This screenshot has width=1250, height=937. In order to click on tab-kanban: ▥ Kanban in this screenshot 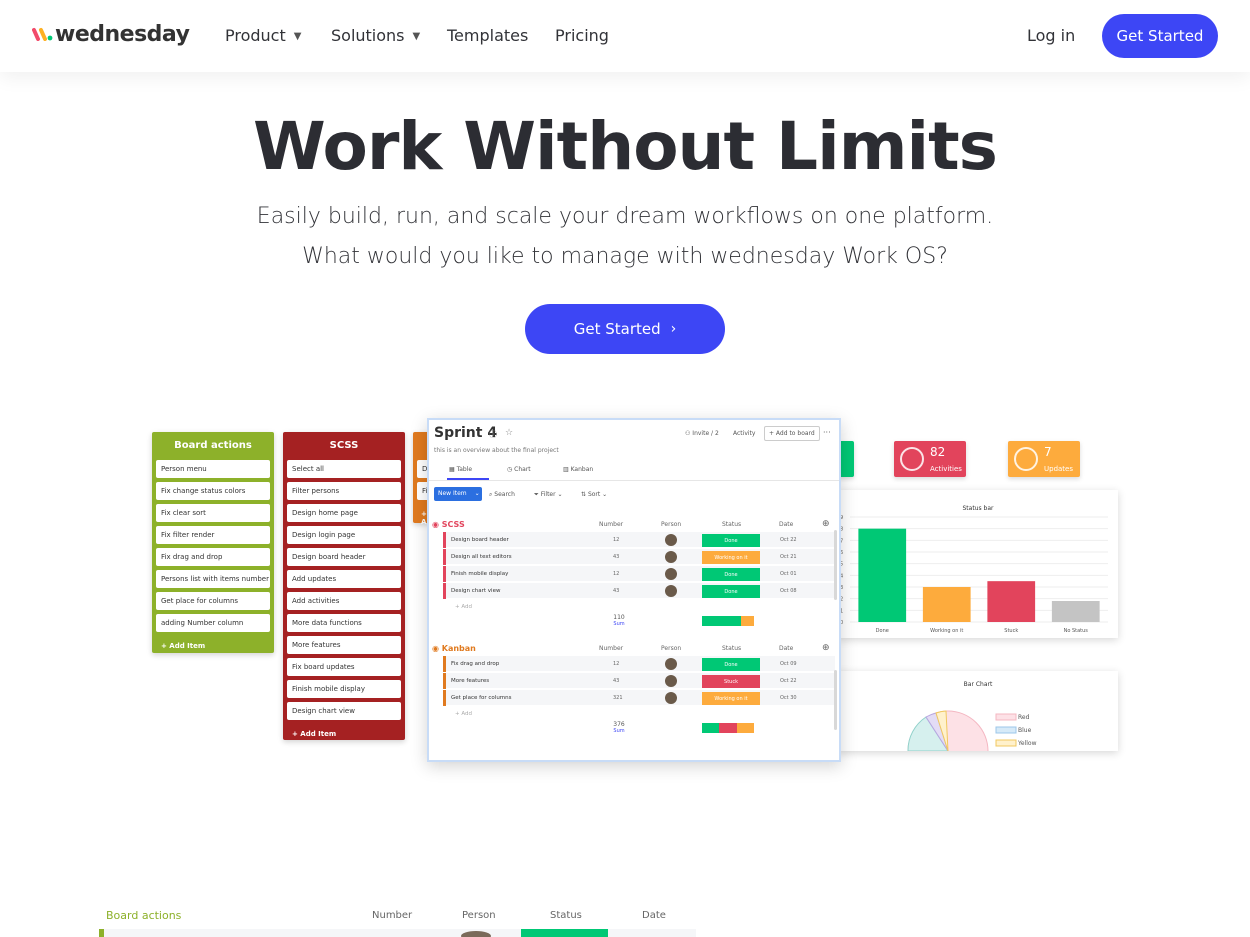, I will do `click(578, 469)`.